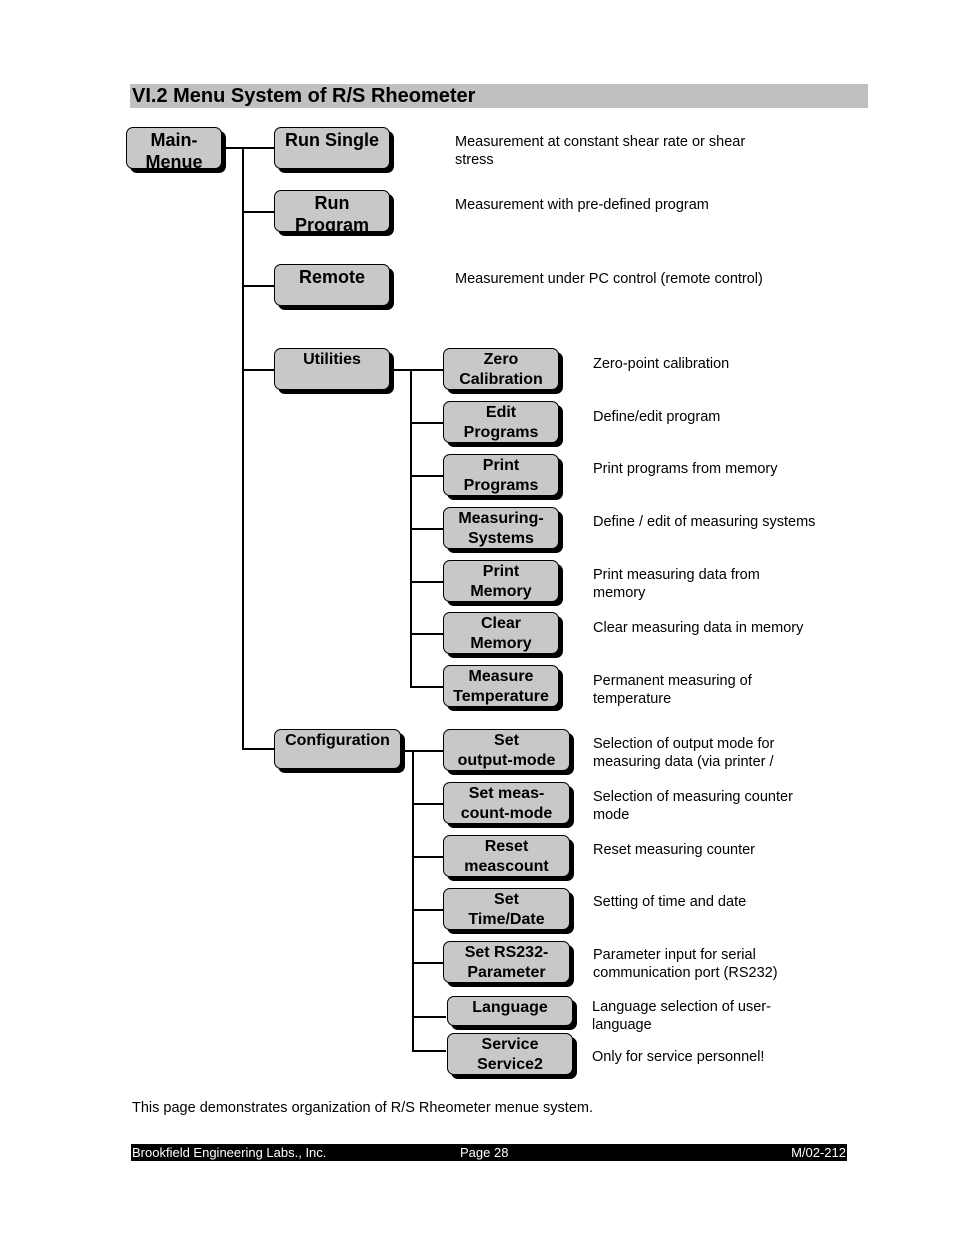  What do you see at coordinates (674, 850) in the screenshot?
I see `node-description: Reset measuring counter` at bounding box center [674, 850].